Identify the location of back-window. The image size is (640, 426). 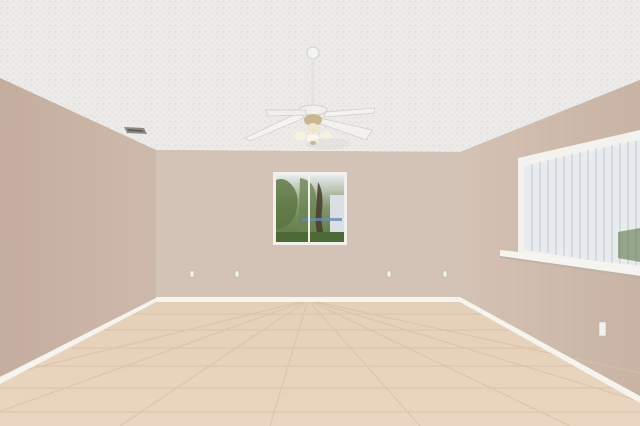
(310, 208).